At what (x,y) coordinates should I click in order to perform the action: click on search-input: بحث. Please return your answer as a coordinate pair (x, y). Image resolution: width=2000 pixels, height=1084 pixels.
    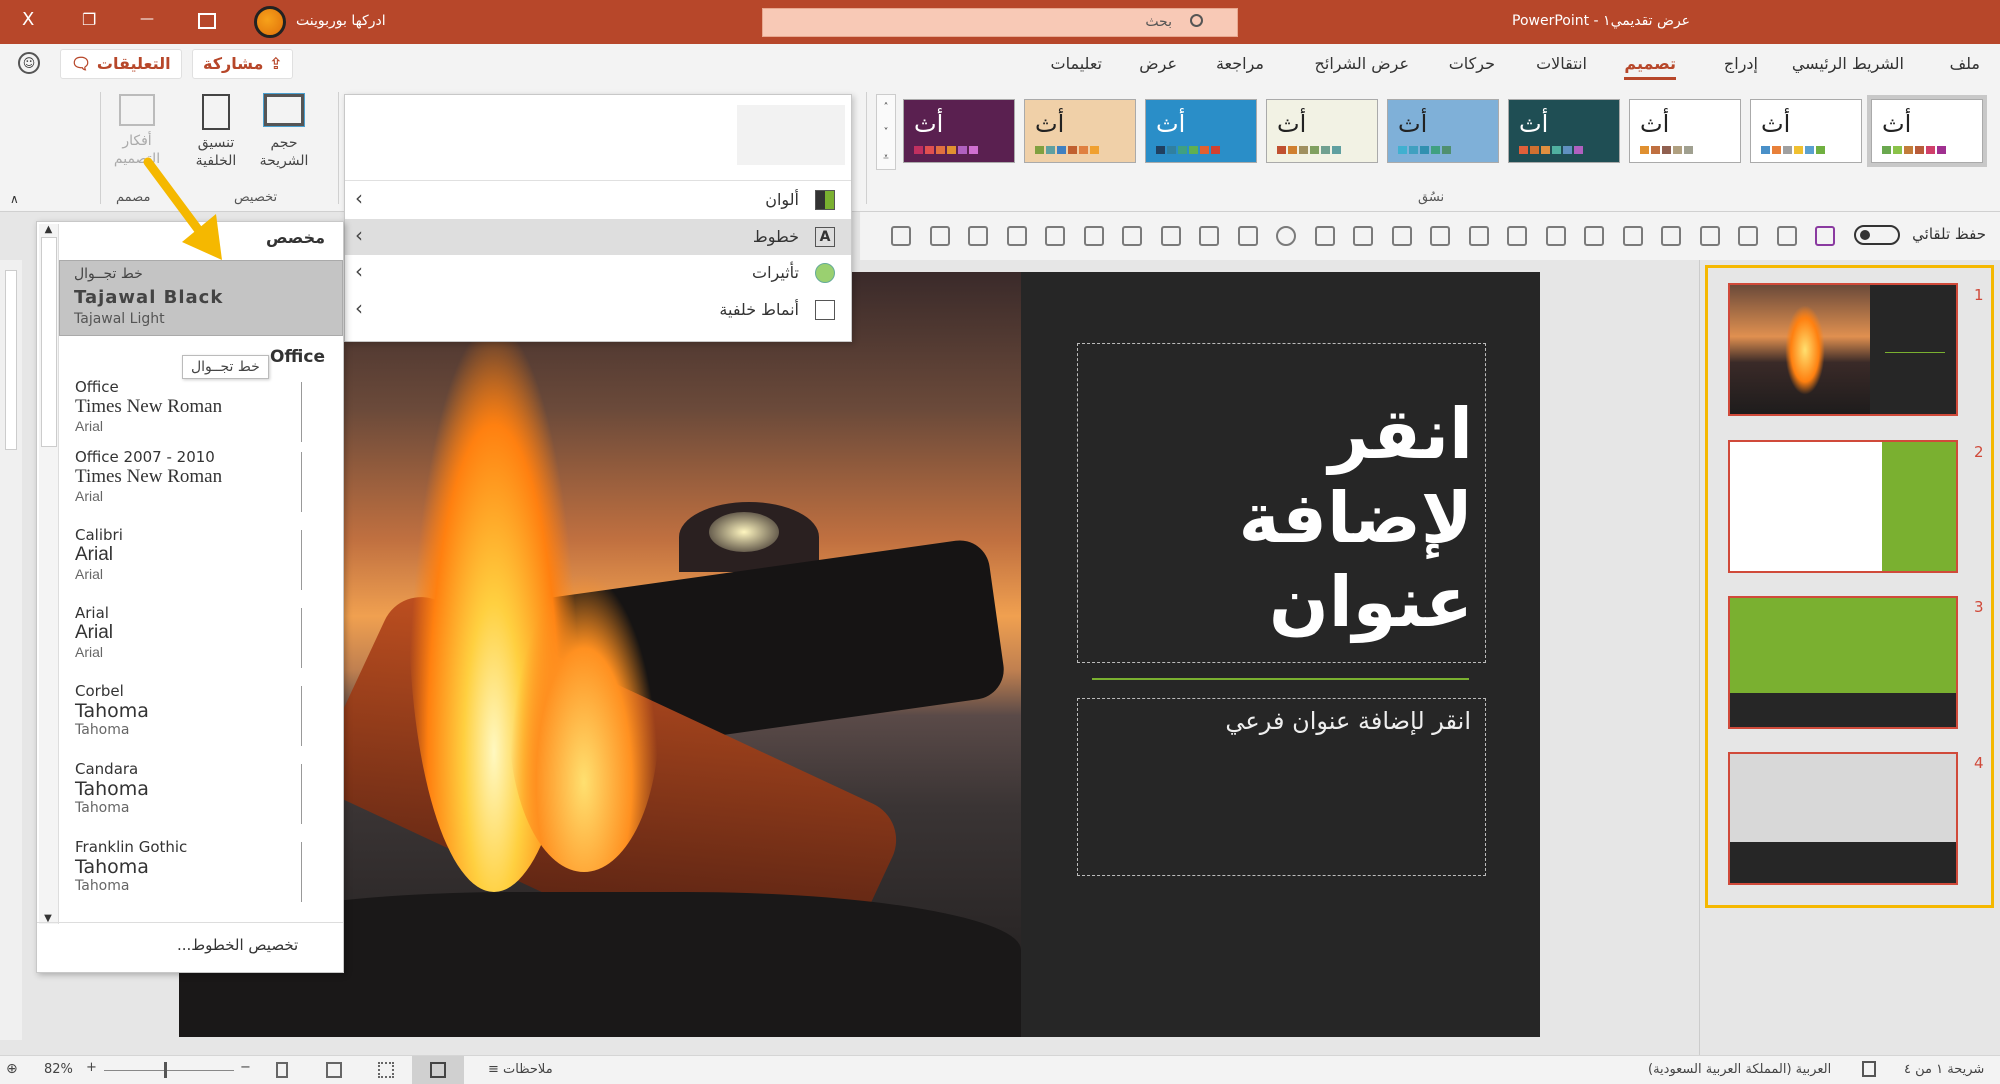
    Looking at the image, I should click on (1000, 22).